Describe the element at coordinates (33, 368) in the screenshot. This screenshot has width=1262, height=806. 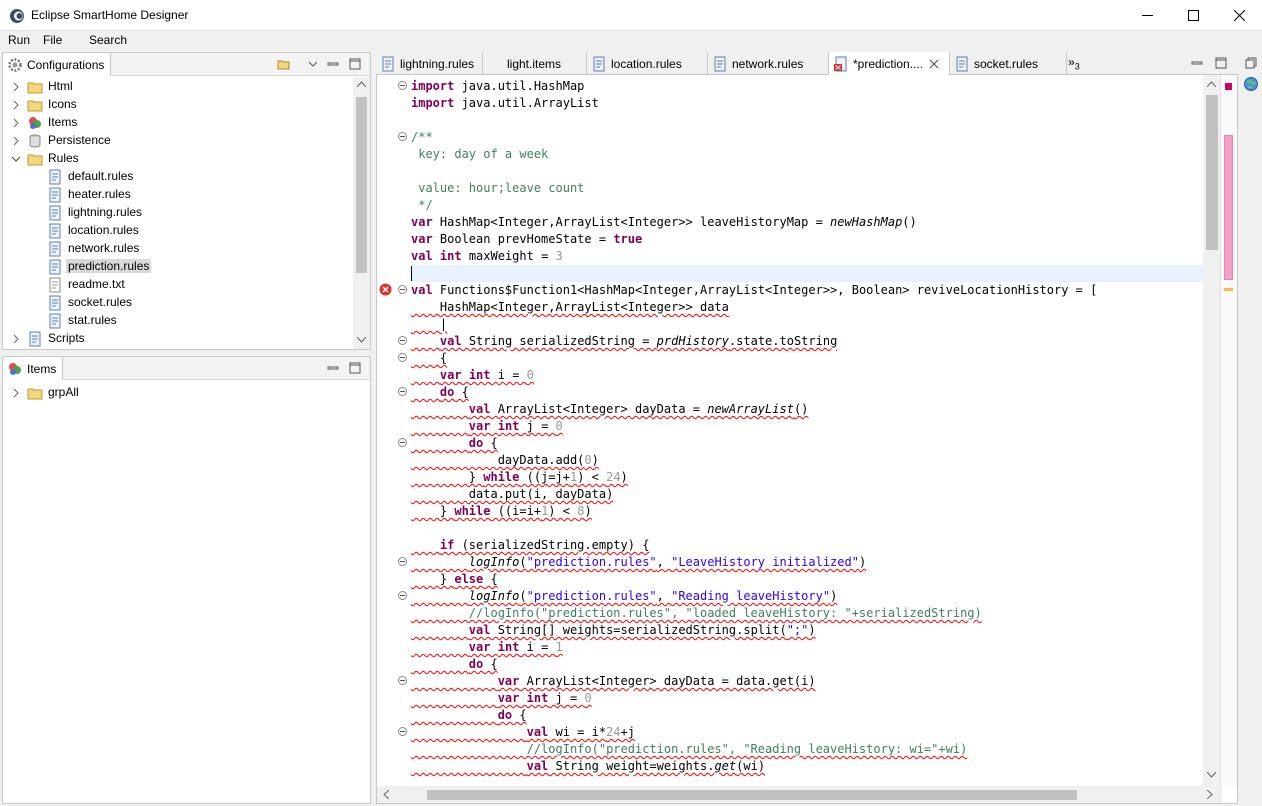
I see `tab-items: Items` at that location.